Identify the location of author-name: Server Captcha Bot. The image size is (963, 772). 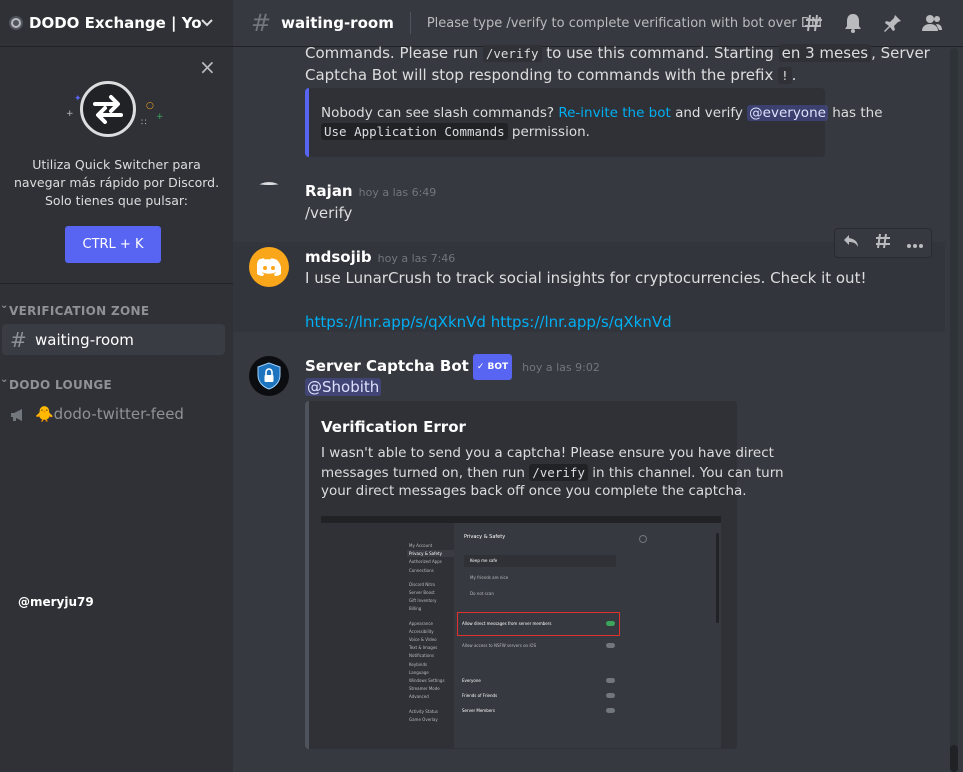
(387, 366).